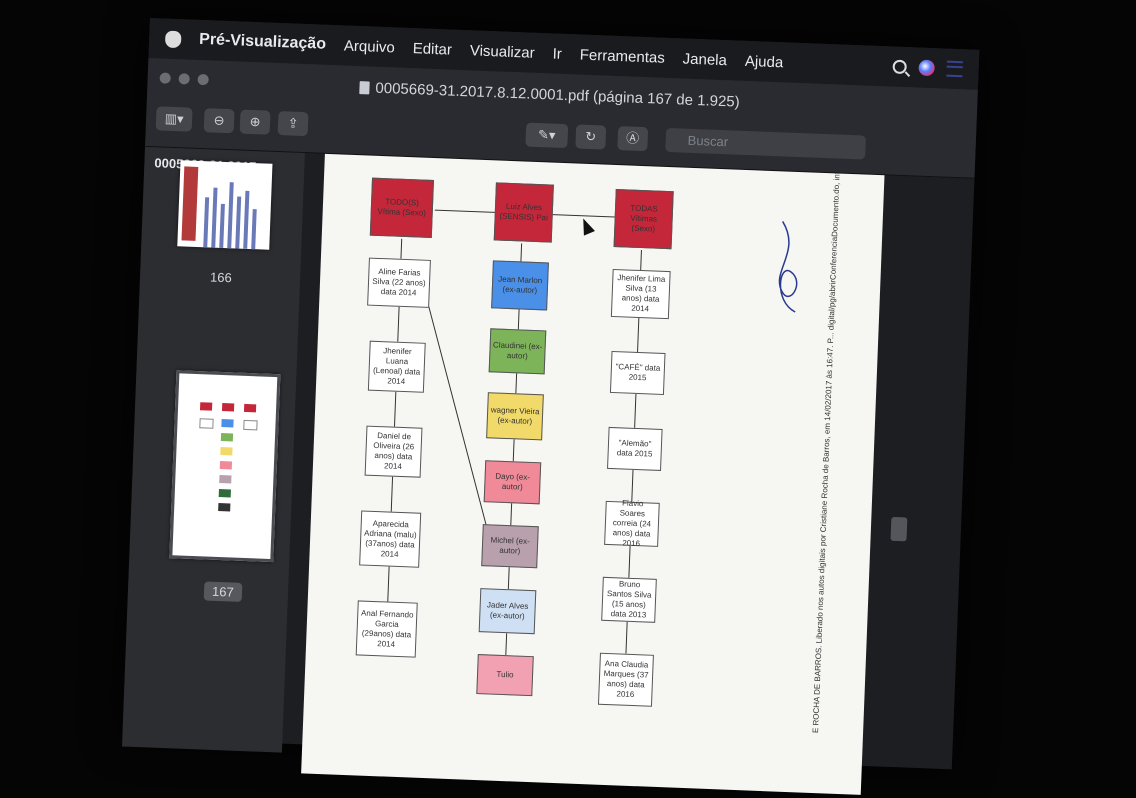  I want to click on flow-box-right-5: Bruno Santos Silva (15 anos) data 2013, so click(629, 599).